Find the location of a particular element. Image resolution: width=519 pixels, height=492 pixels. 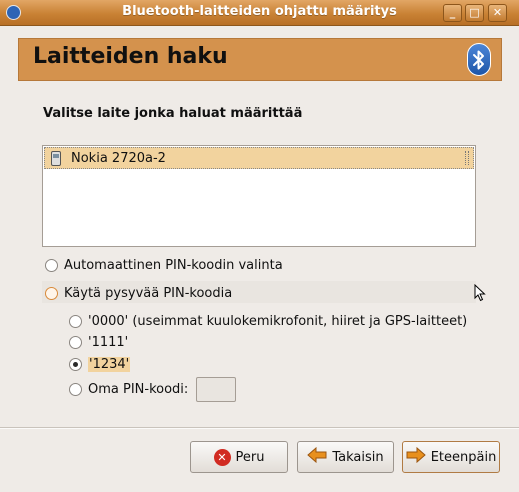

radio-pin-1111: '1111' is located at coordinates (98, 342).